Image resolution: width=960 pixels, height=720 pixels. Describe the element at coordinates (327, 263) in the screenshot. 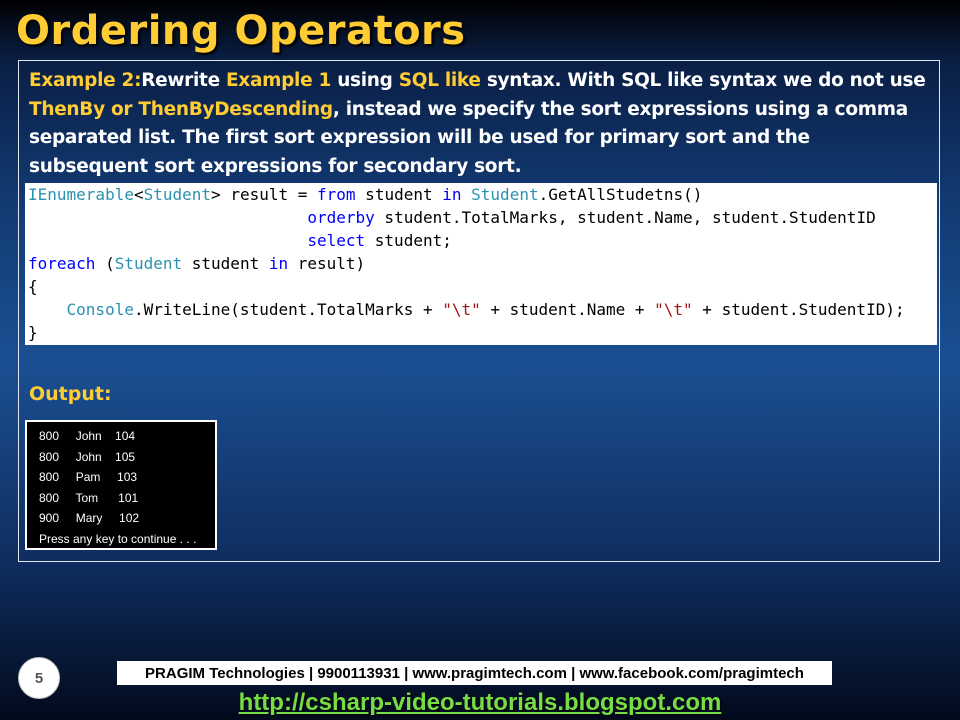

I see `code-text: result)` at that location.